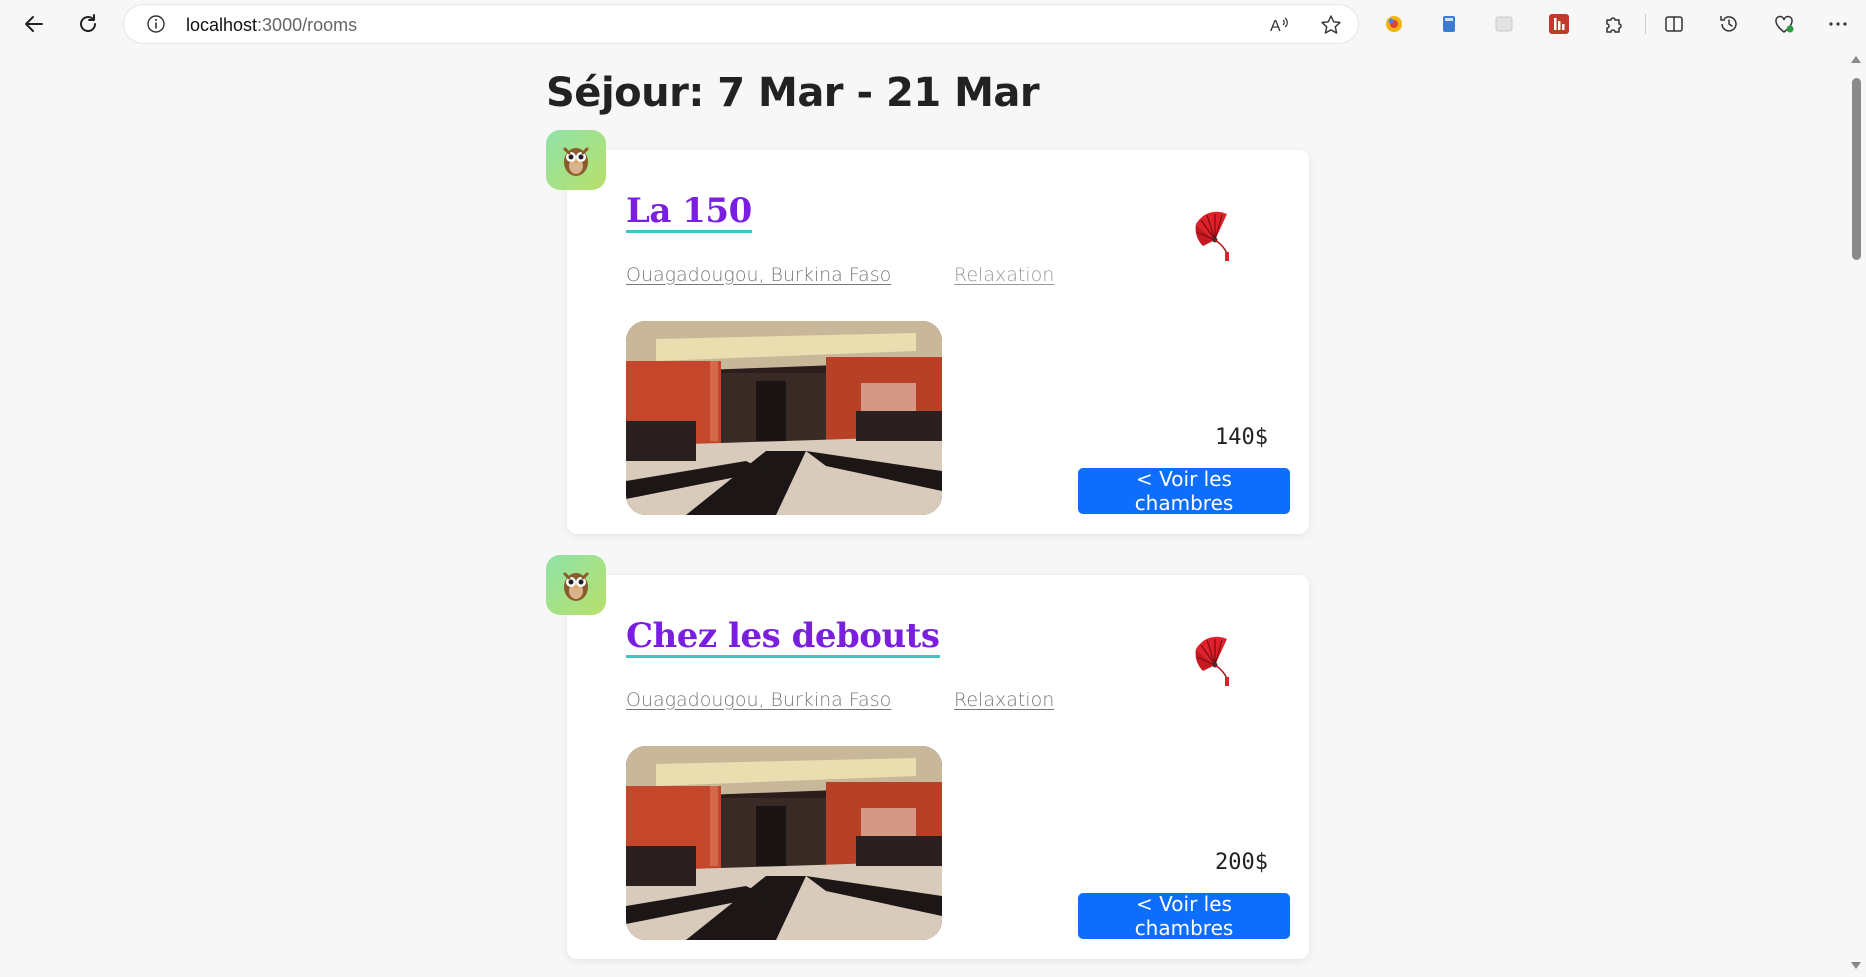  I want to click on browser-essentials-icon, so click(1784, 24).